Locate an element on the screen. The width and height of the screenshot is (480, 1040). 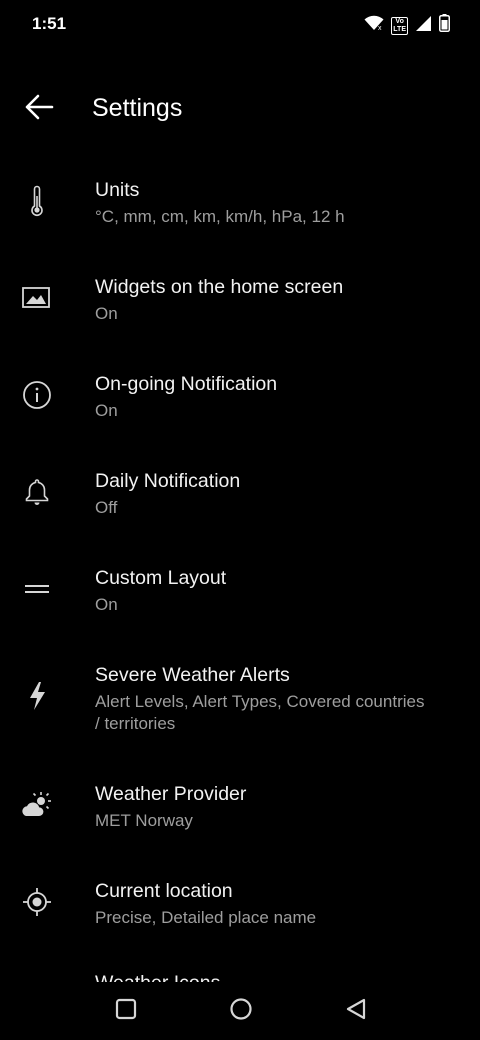
sun-cloud-icon is located at coordinates (37, 805).